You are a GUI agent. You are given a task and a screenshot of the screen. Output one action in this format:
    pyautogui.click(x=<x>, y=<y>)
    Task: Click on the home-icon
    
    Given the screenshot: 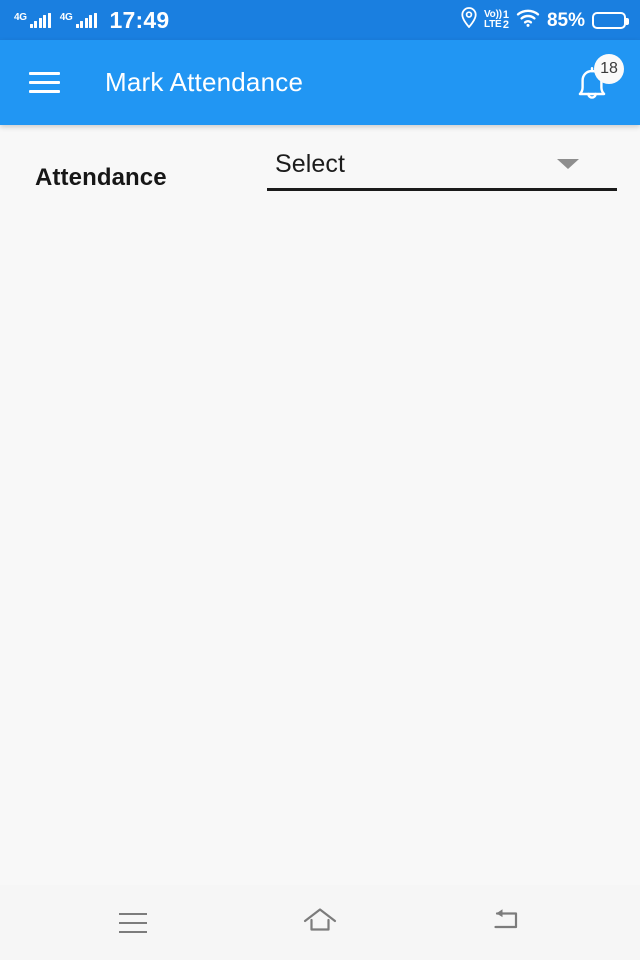 What is the action you would take?
    pyautogui.click(x=320, y=922)
    